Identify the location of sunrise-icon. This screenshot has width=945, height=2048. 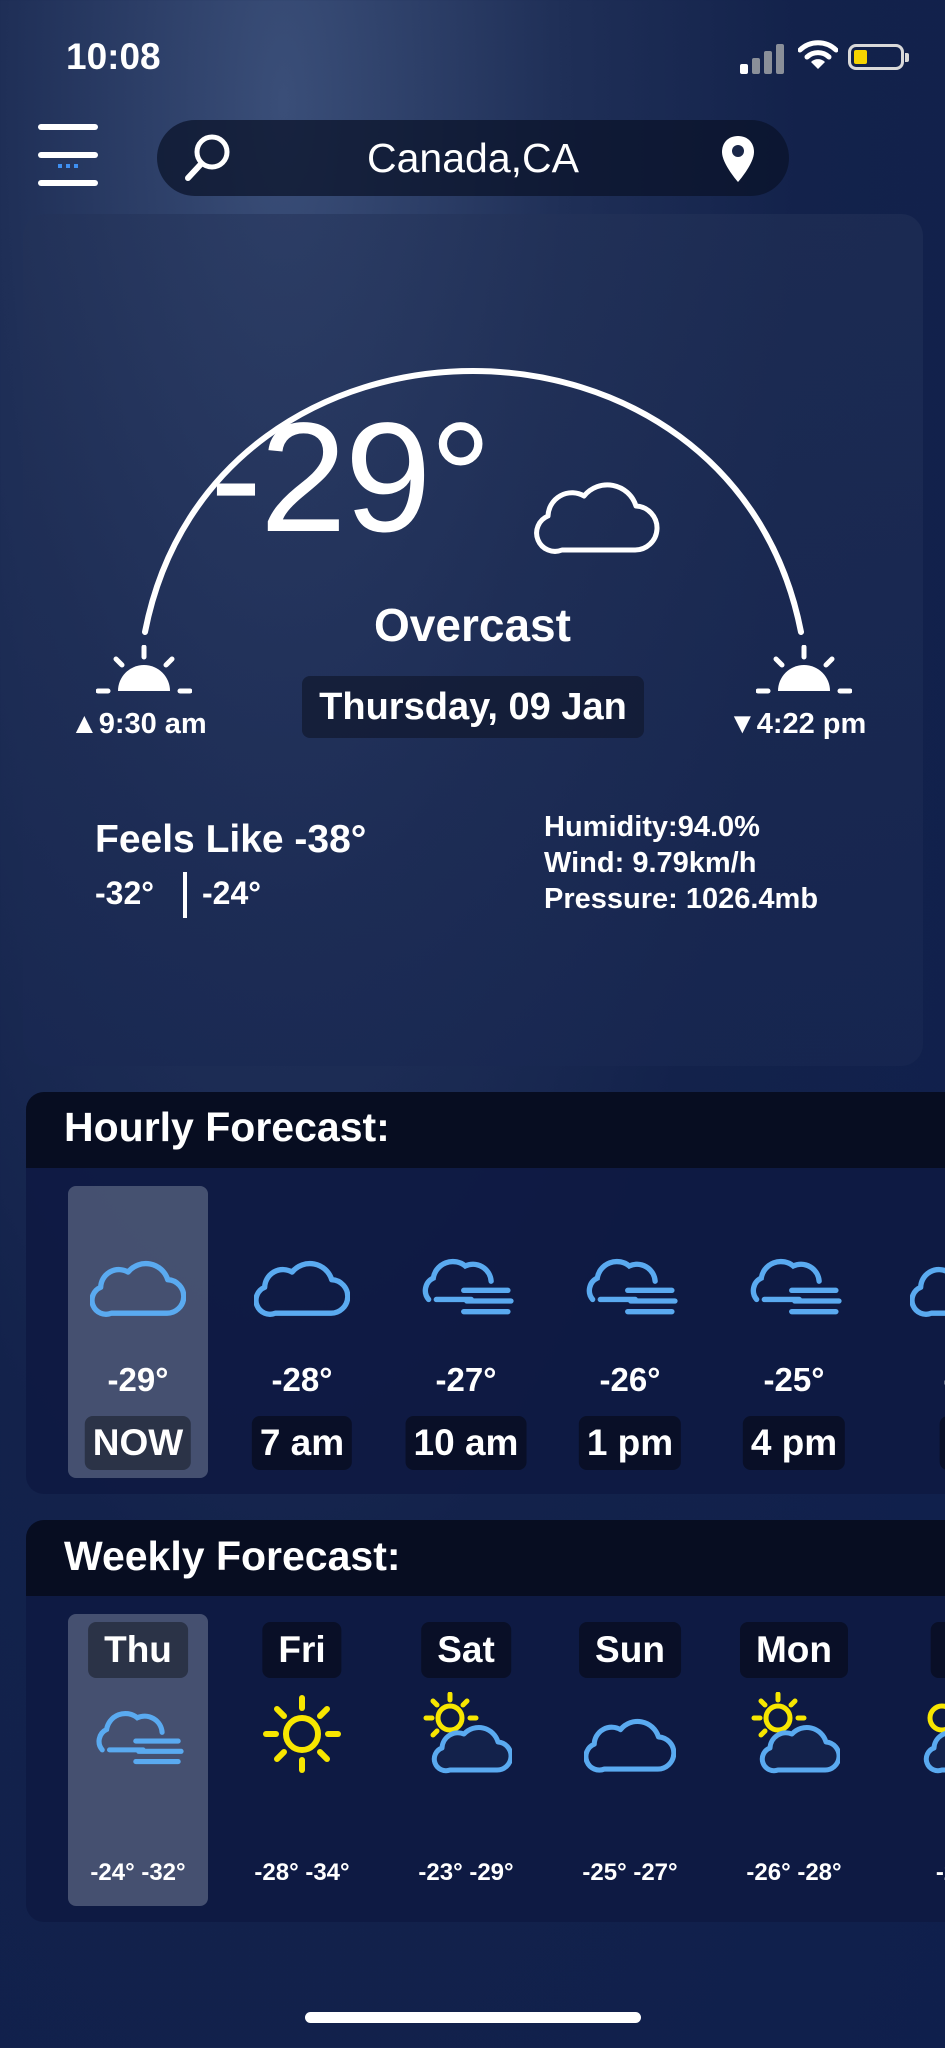
(144, 669).